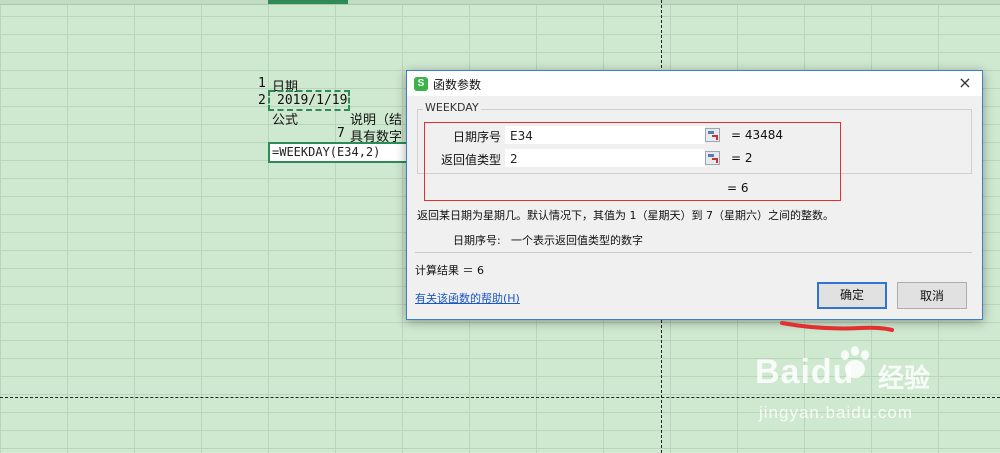 The height and width of the screenshot is (453, 1000). What do you see at coordinates (904, 379) in the screenshot?
I see `watermark-chinese: 经验` at bounding box center [904, 379].